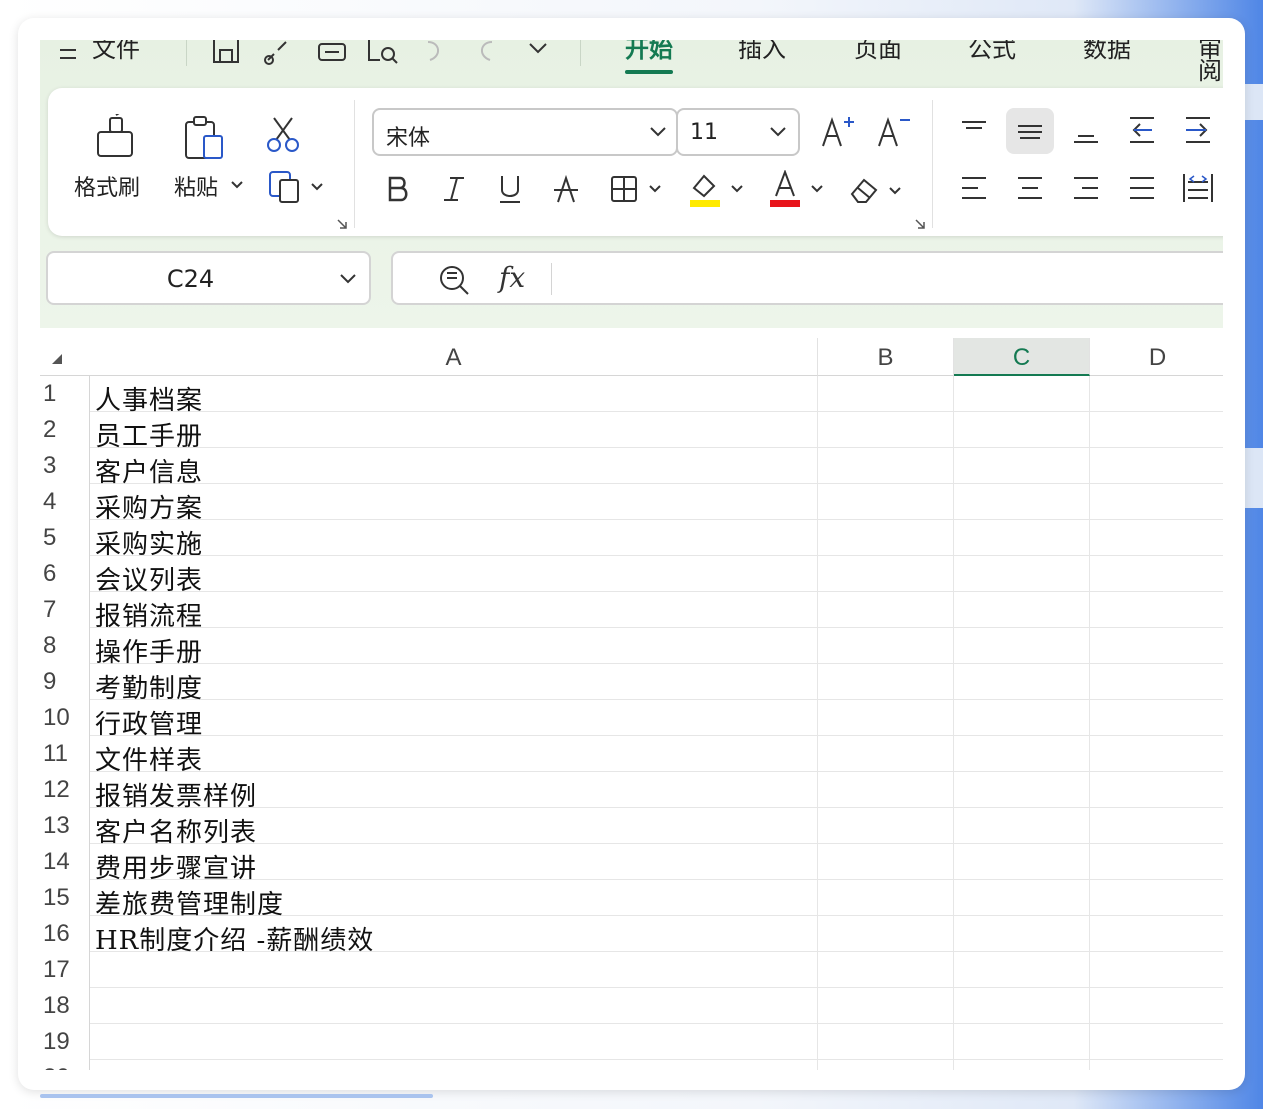 Image resolution: width=1263 pixels, height=1109 pixels. What do you see at coordinates (454, 540) in the screenshot?
I see `cell-a: 采购实施` at bounding box center [454, 540].